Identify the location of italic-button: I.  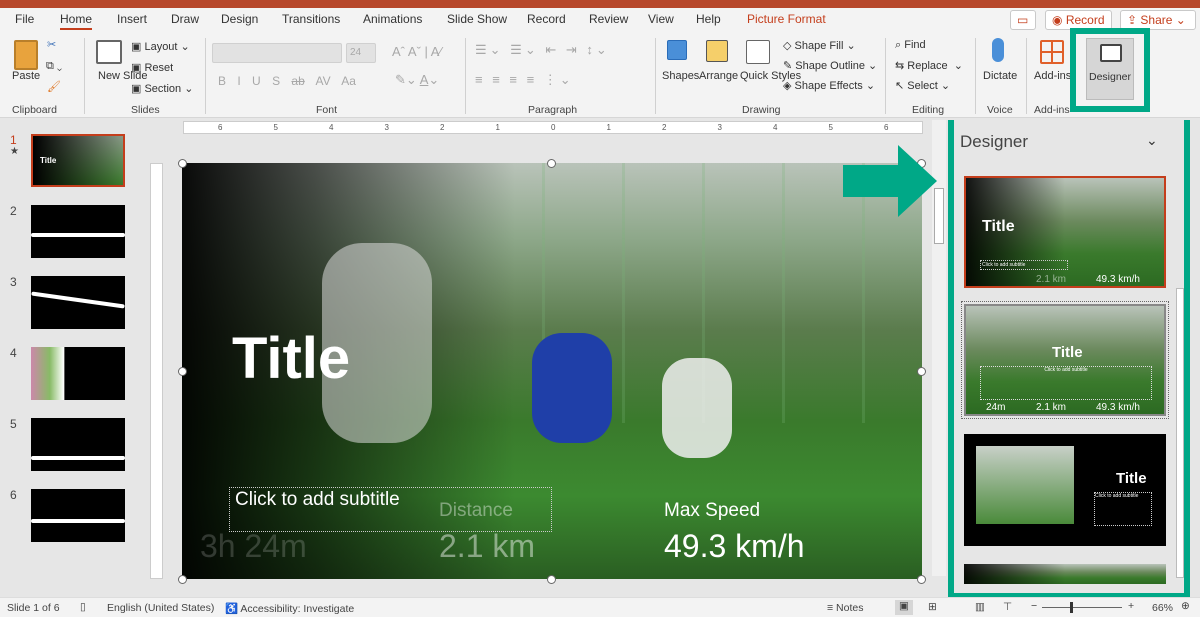
(238, 81).